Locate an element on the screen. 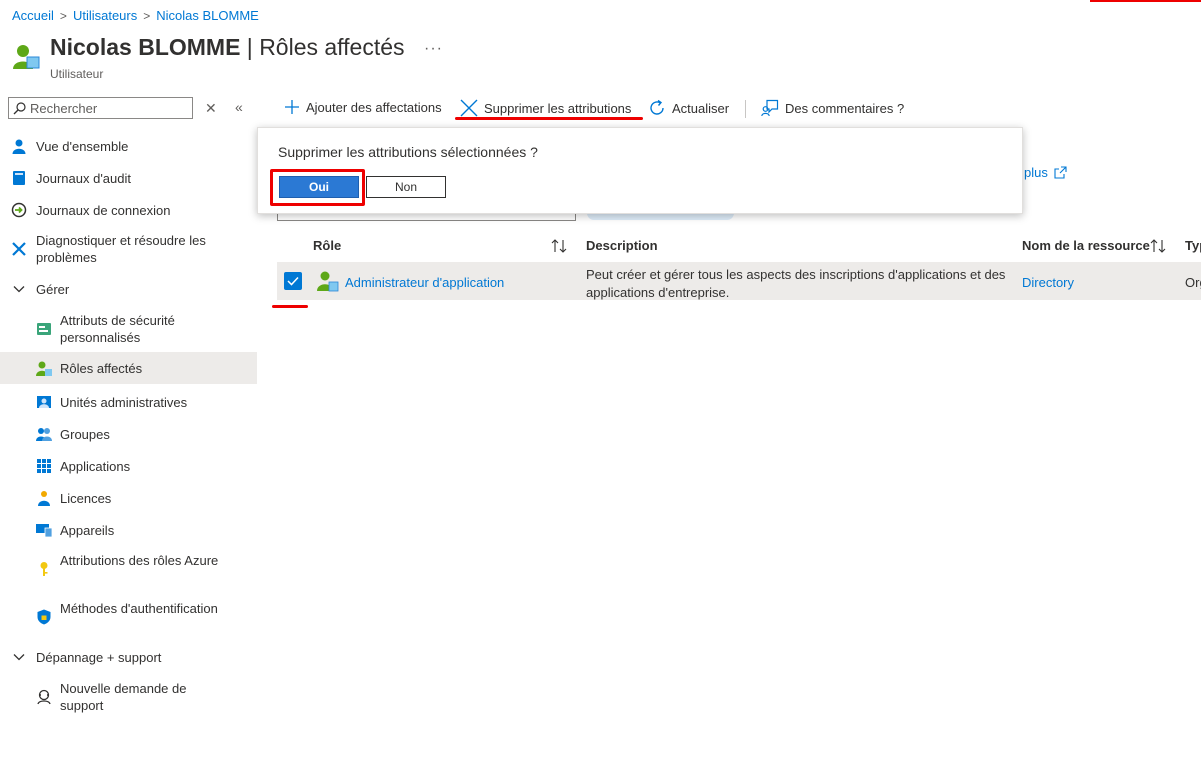 This screenshot has width=1201, height=764. sign-in-log-icon is located at coordinates (19, 210).